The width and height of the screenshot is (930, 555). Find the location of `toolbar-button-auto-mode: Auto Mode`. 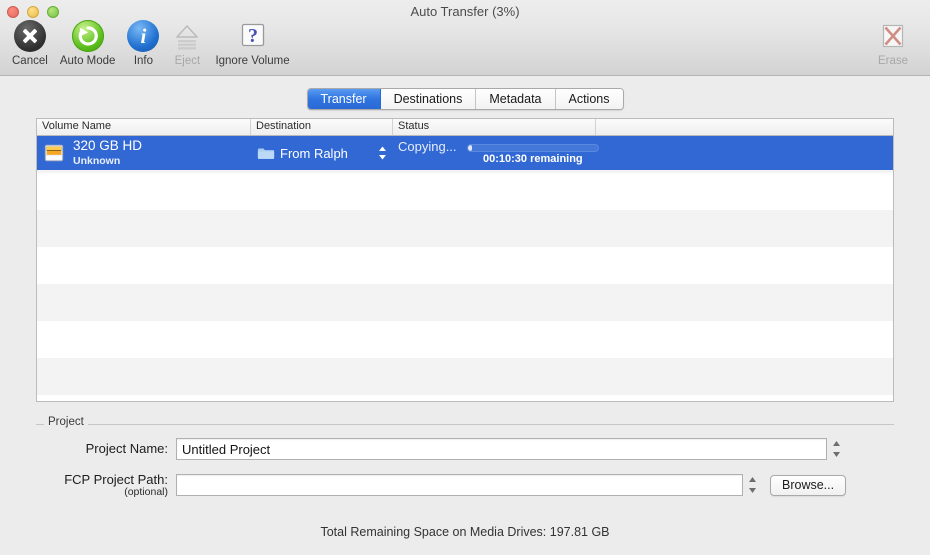

toolbar-button-auto-mode: Auto Mode is located at coordinates (88, 43).